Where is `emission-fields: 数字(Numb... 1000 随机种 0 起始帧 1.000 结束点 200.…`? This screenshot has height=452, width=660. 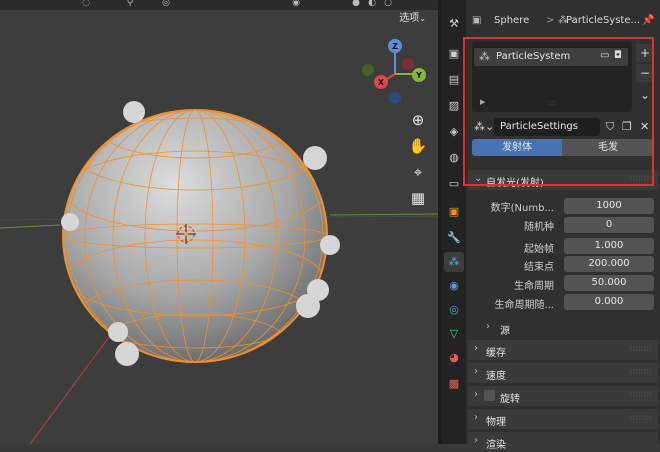
emission-fields: 数字(Numb... 1000 随机种 0 起始帧 1.000 结束点 200.… is located at coordinates (563, 266).